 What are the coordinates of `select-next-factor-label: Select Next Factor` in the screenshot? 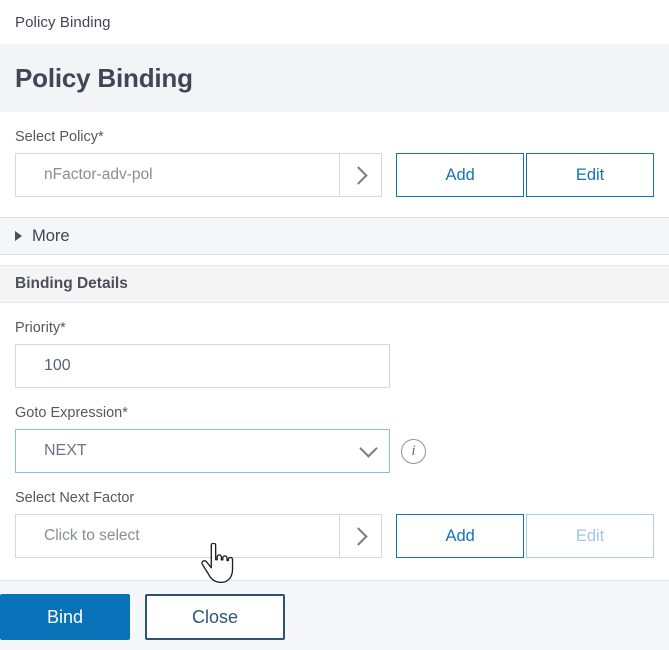 It's located at (75, 498).